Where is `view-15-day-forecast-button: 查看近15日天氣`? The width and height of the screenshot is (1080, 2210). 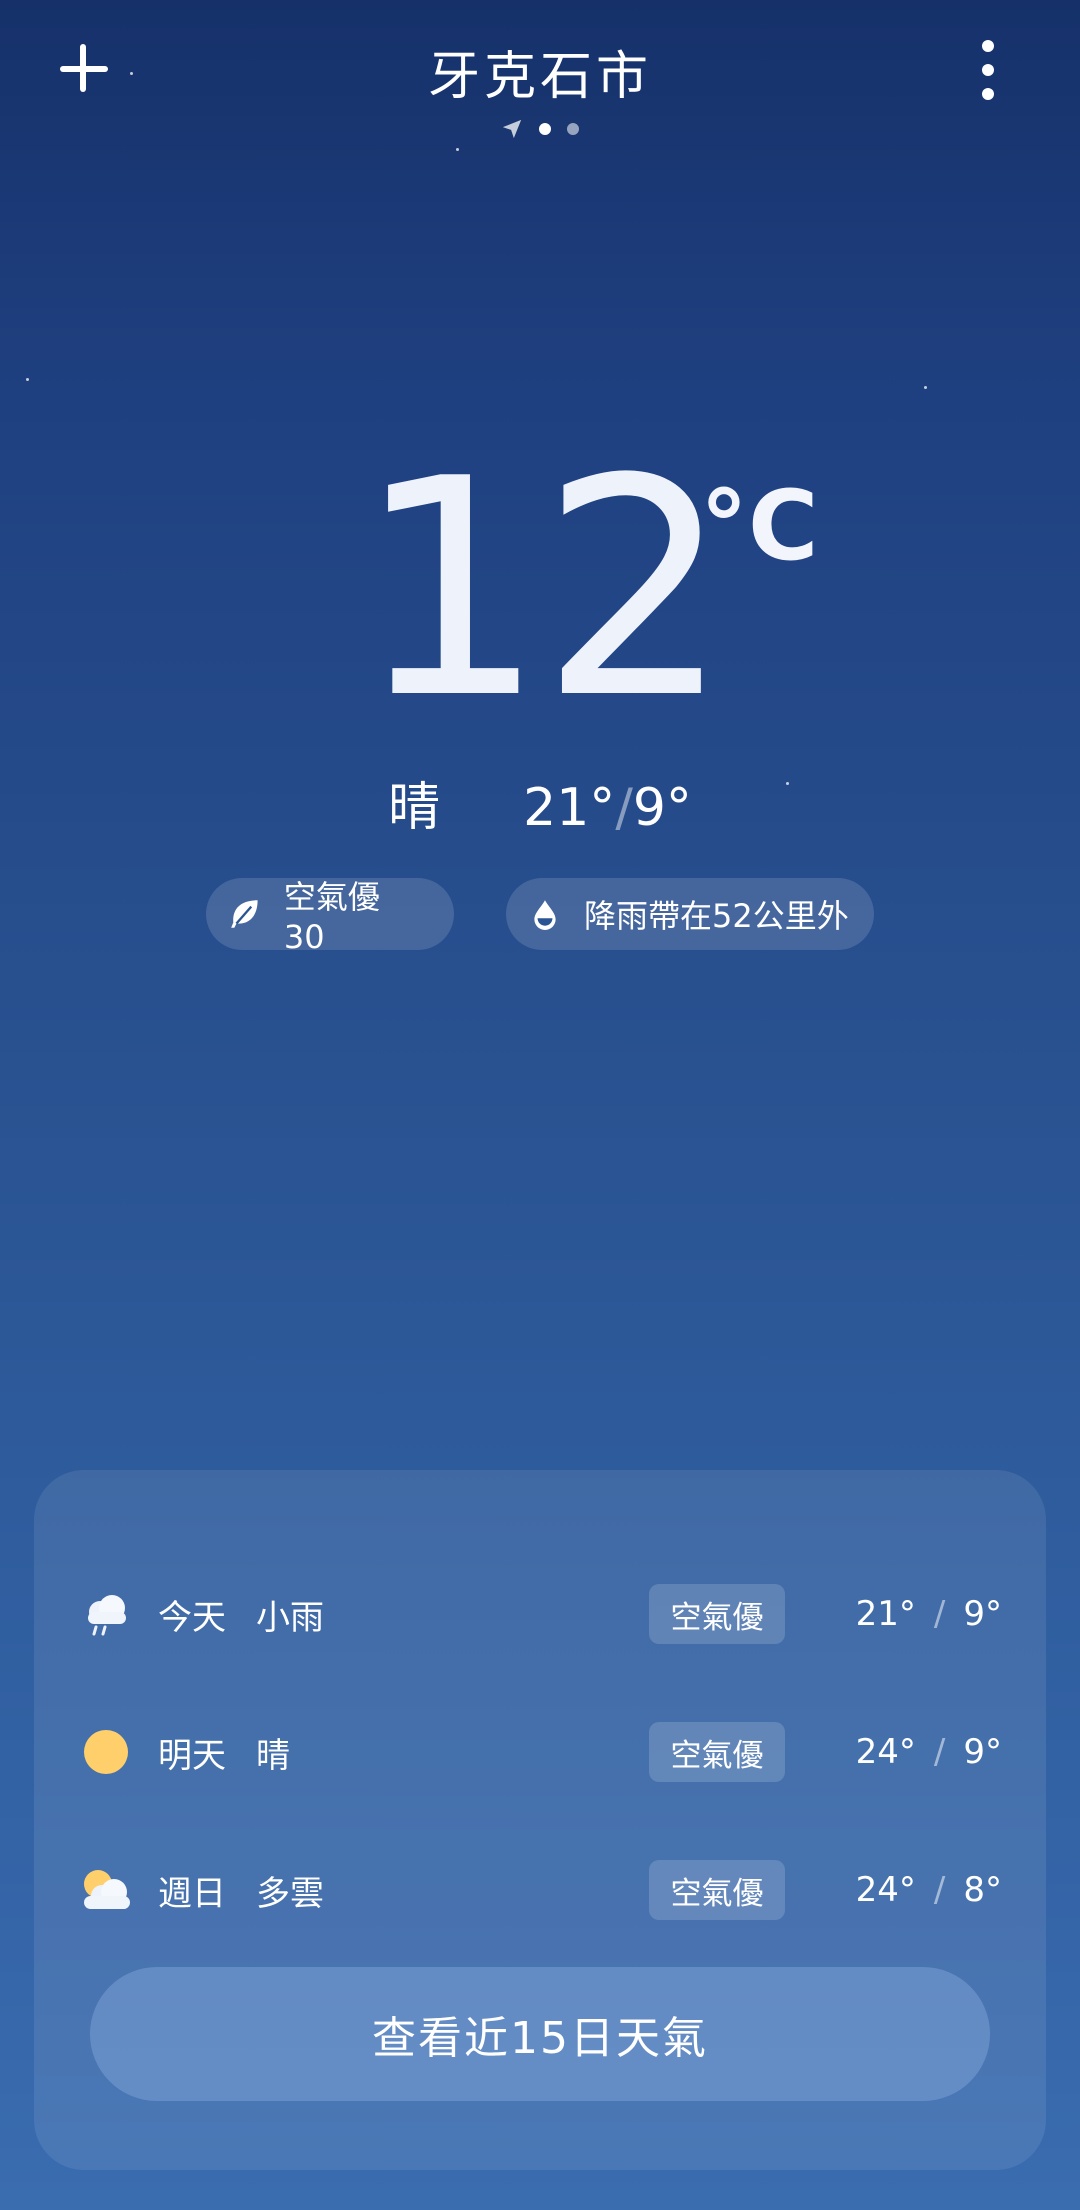 view-15-day-forecast-button: 查看近15日天氣 is located at coordinates (540, 2034).